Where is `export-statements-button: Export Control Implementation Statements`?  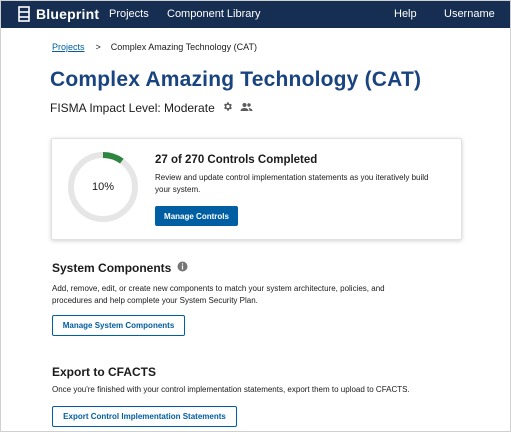
export-statements-button: Export Control Implementation Statements is located at coordinates (144, 416).